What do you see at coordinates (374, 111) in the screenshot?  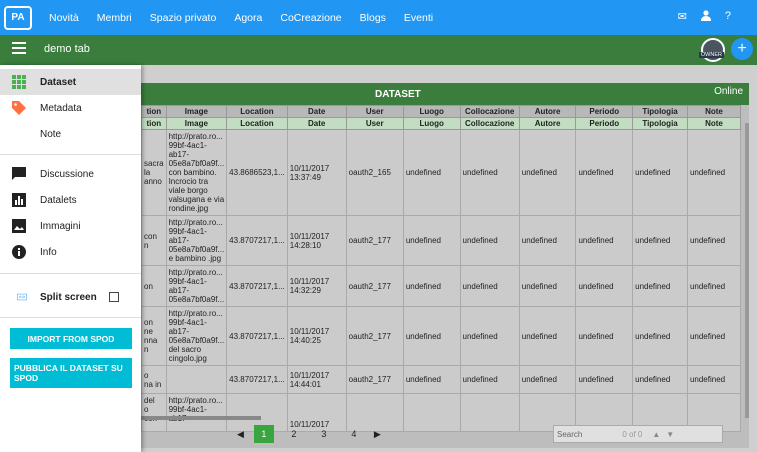 I see `column-header: User` at bounding box center [374, 111].